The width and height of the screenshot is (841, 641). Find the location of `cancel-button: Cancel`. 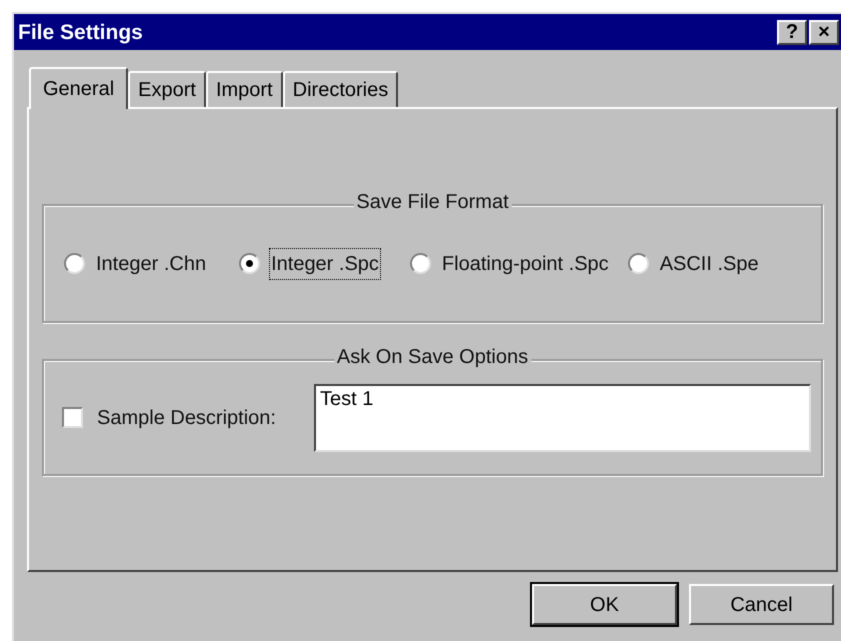

cancel-button: Cancel is located at coordinates (761, 604).